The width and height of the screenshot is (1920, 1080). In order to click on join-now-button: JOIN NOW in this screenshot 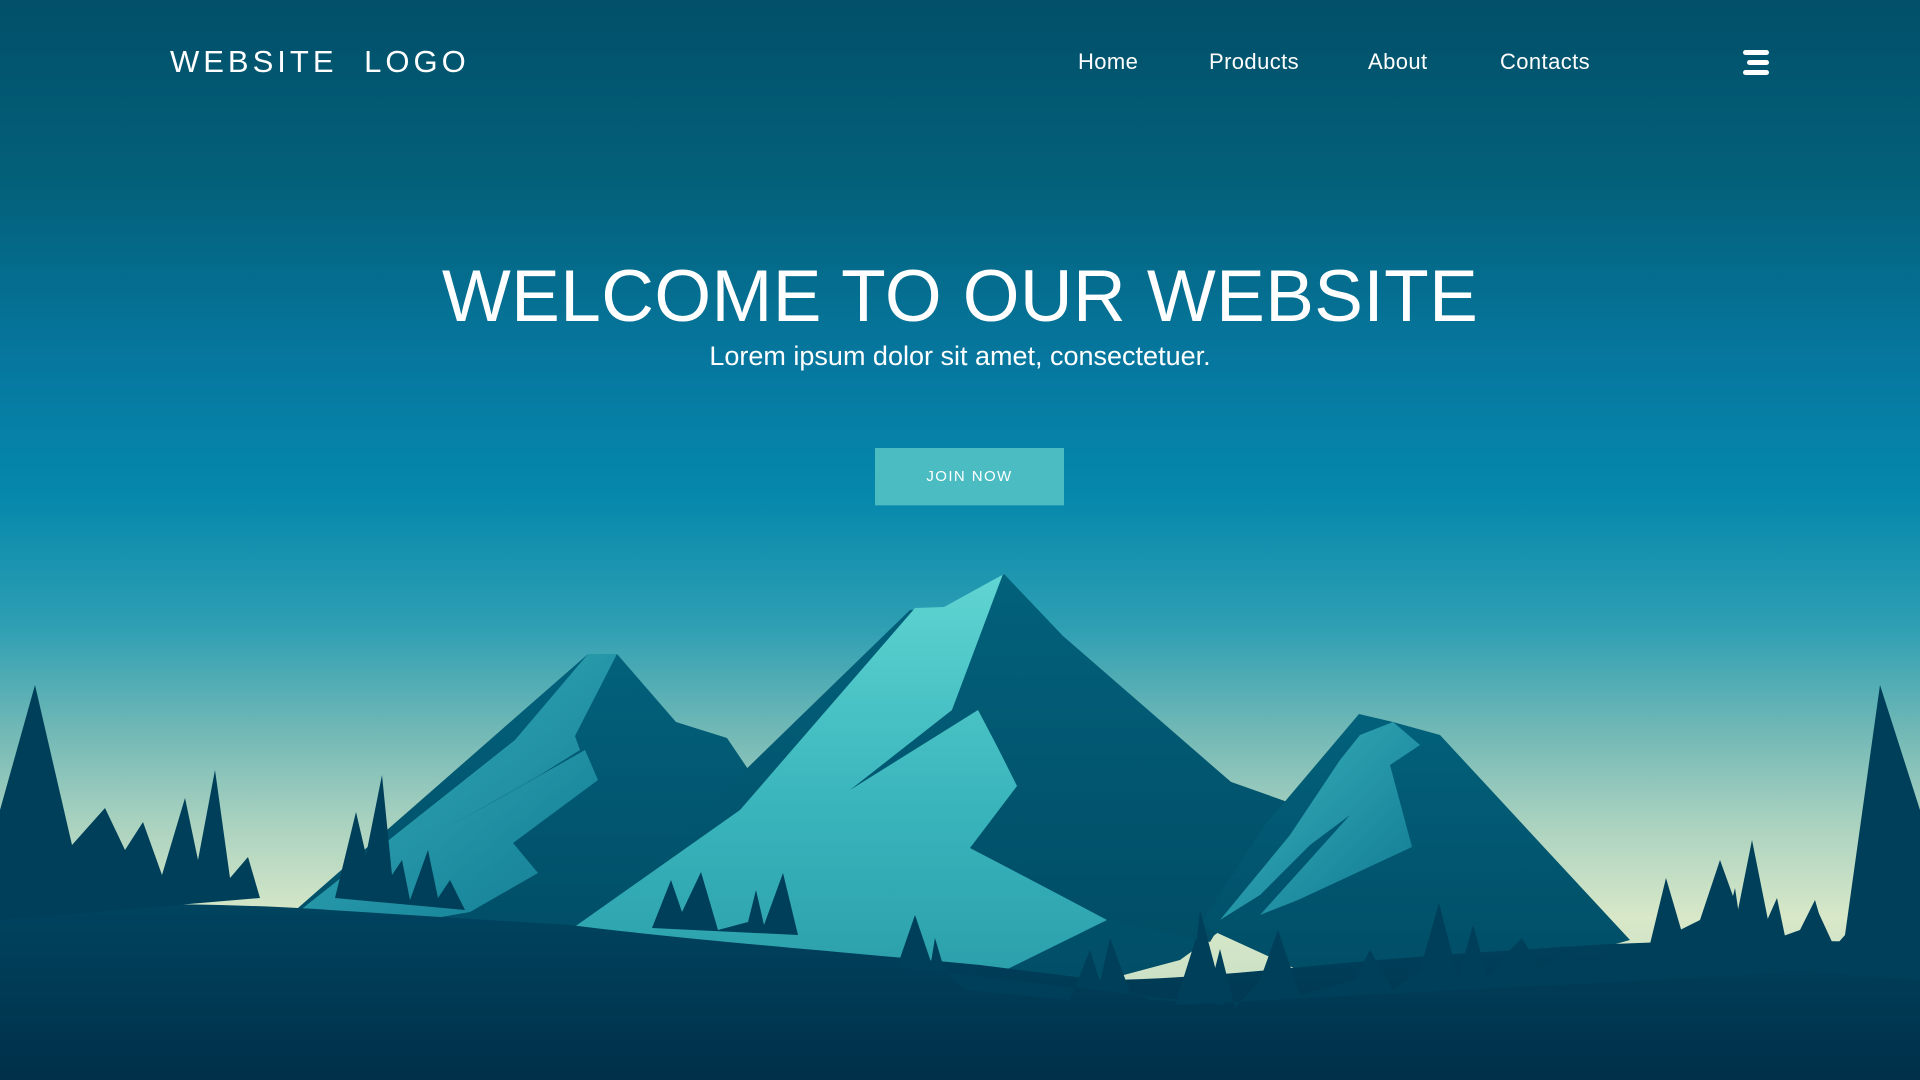, I will do `click(969, 476)`.